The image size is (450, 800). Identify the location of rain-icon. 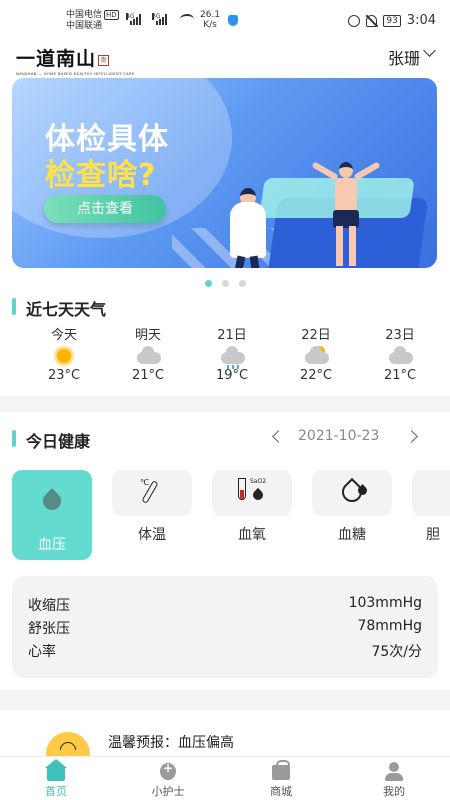
(232, 357).